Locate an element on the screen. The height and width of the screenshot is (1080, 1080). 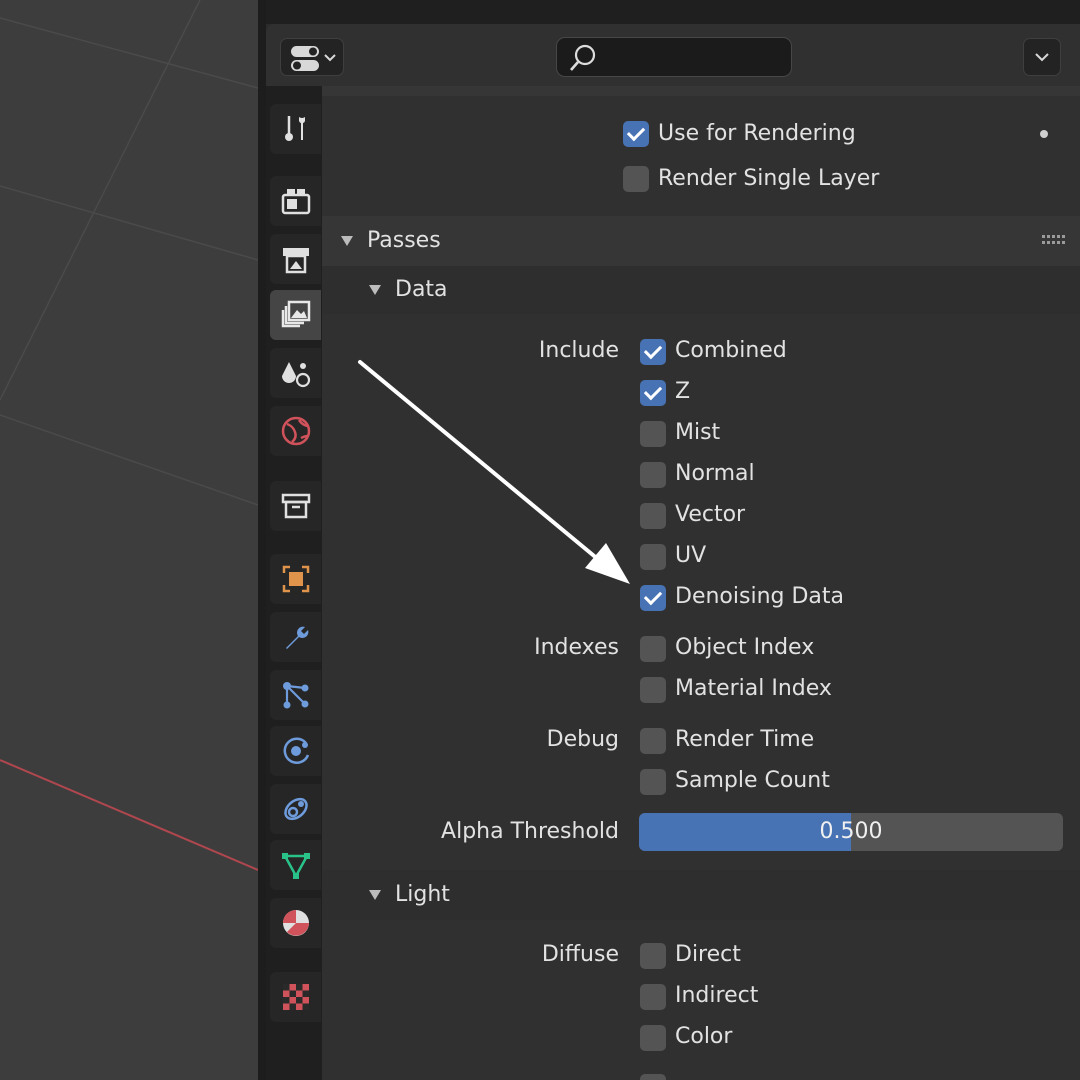
object-data-icon is located at coordinates (295, 866).